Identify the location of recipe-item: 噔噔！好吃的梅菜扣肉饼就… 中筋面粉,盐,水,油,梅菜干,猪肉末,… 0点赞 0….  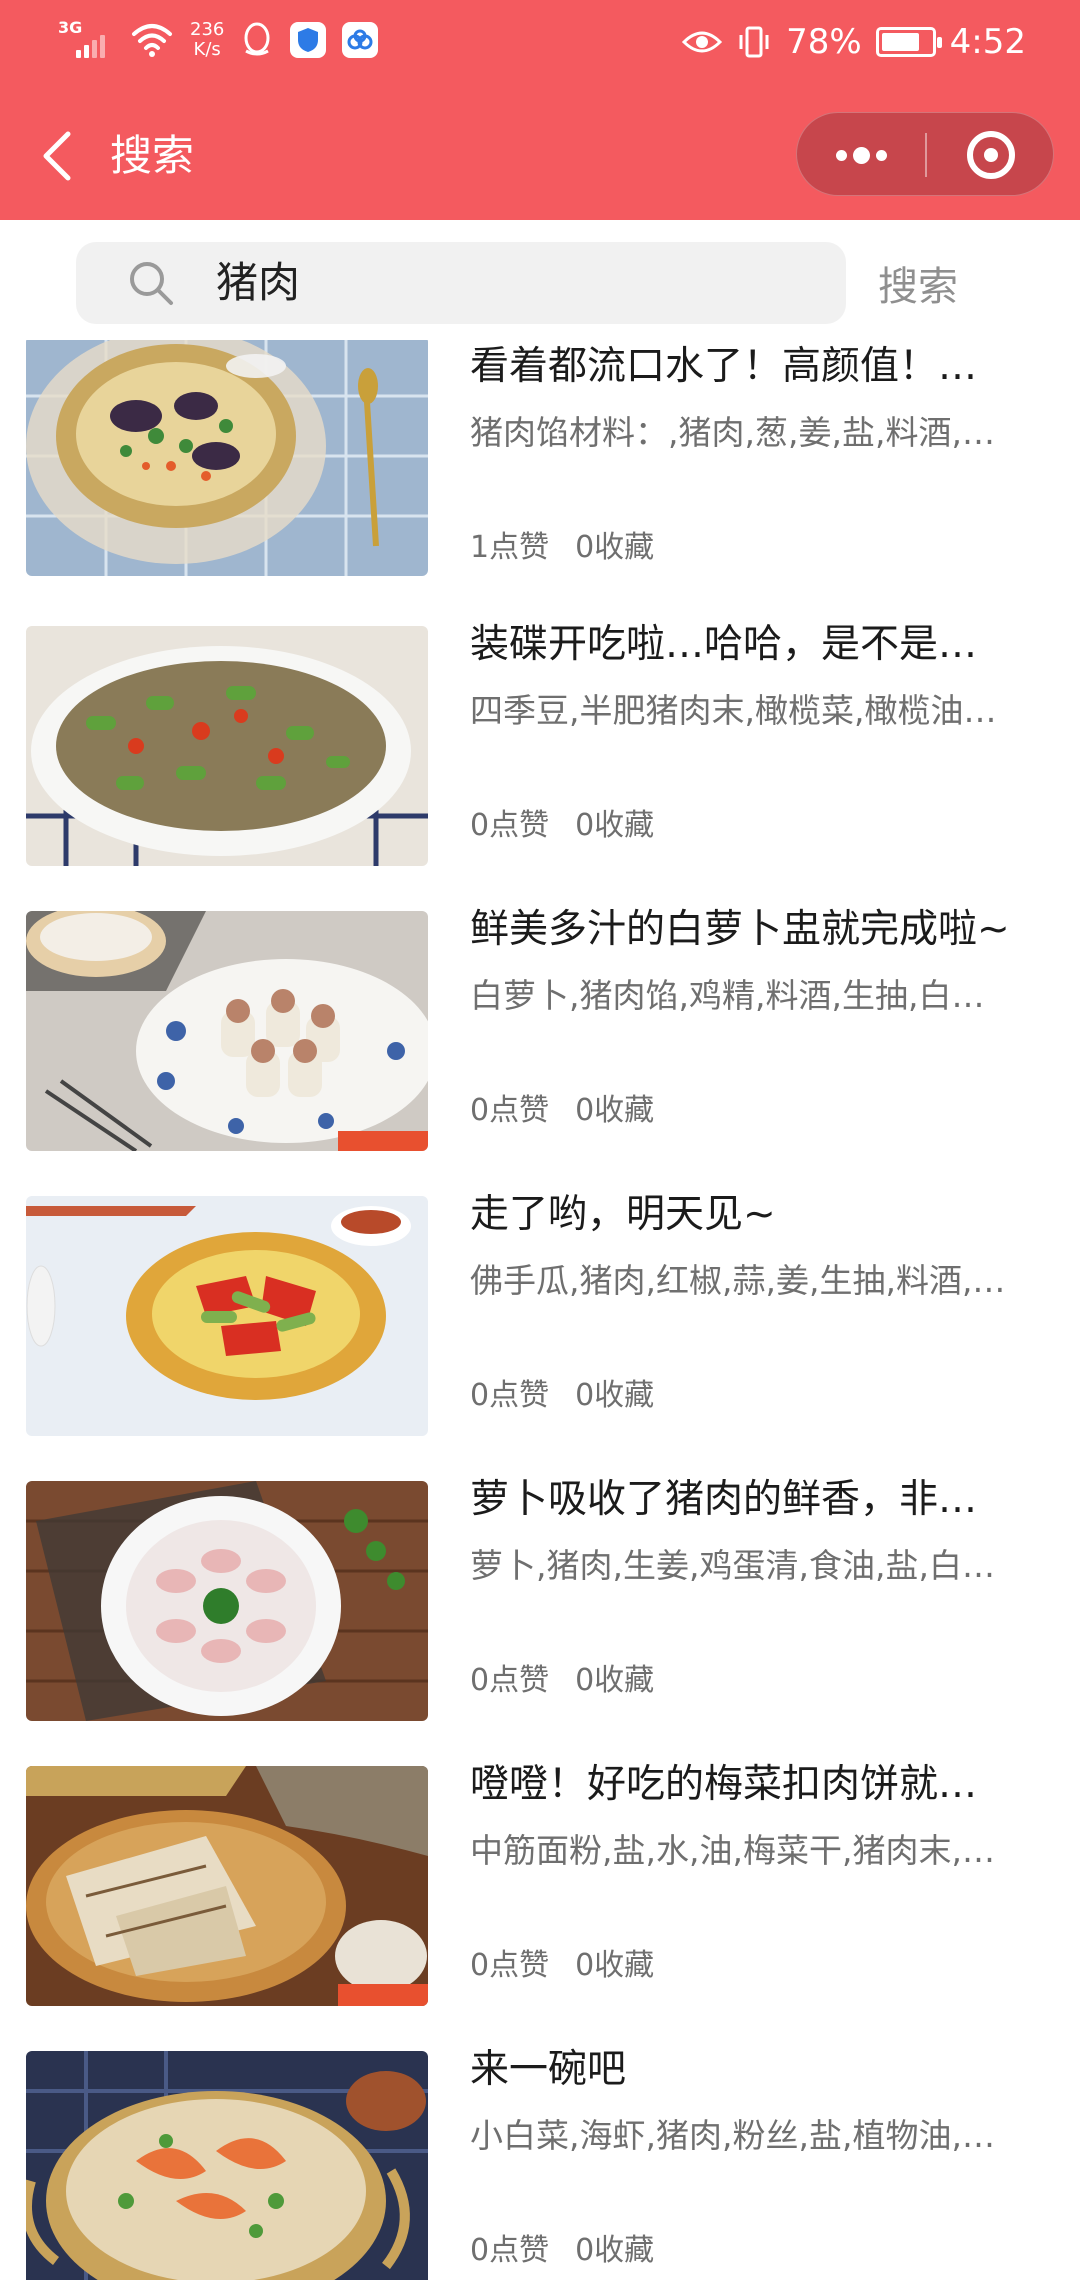
(540, 1900).